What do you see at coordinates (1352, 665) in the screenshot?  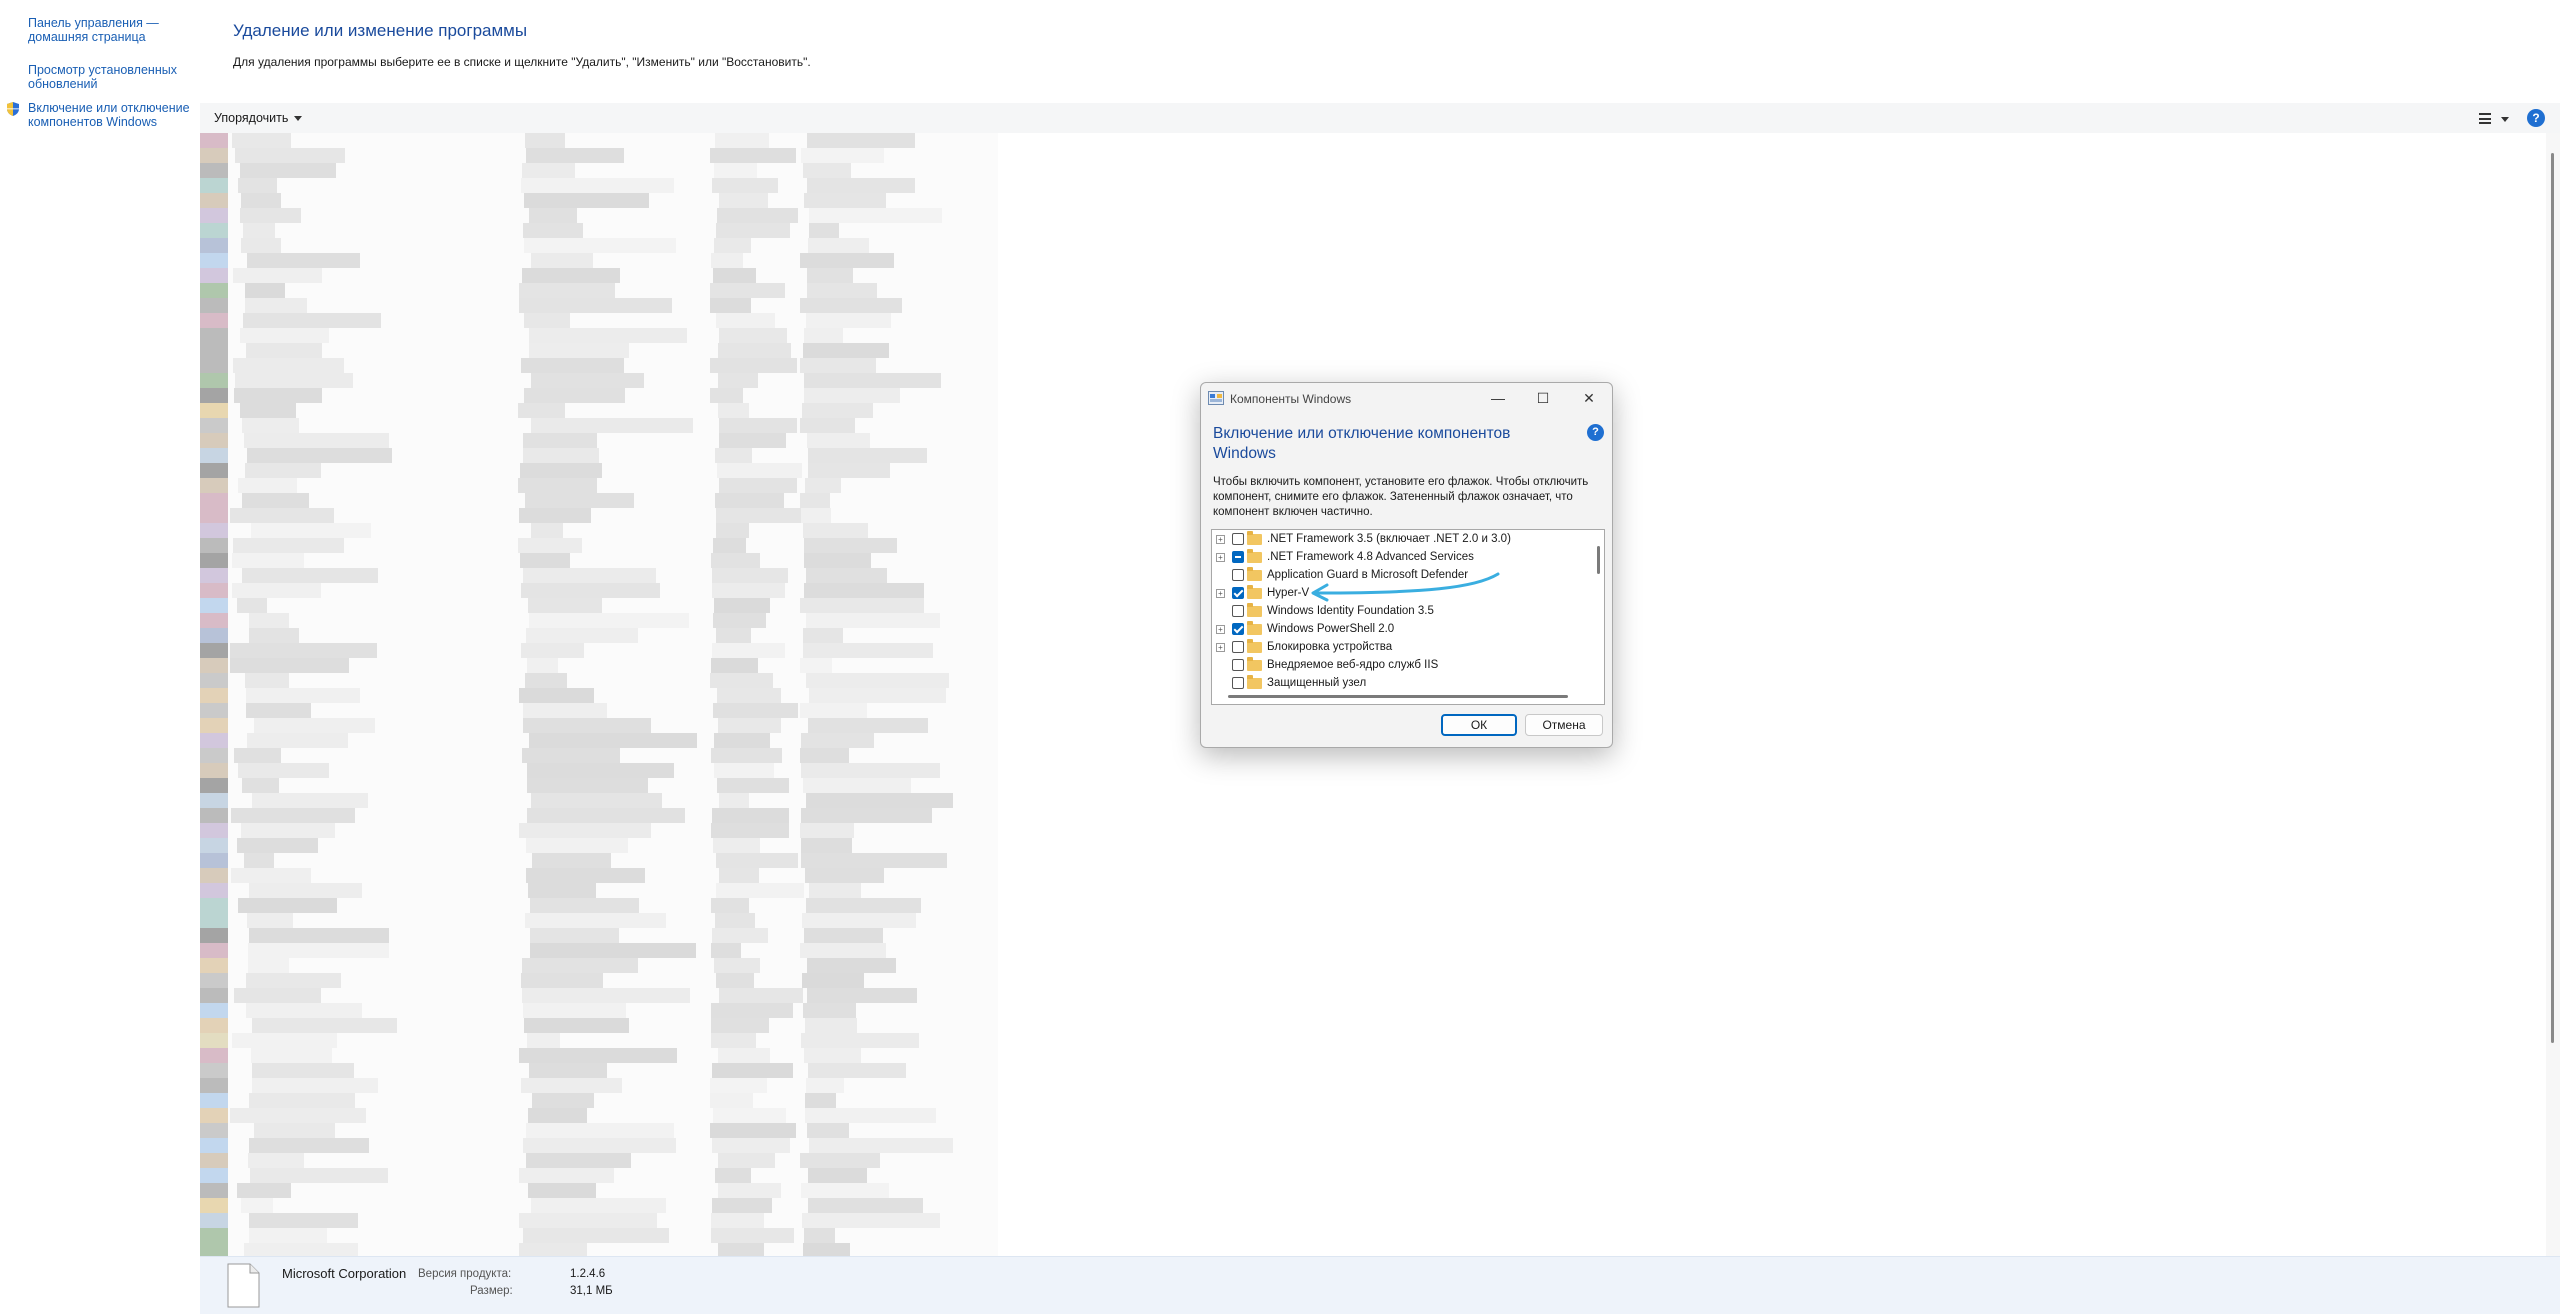 I see `feature-label: Внедряемое веб-ядро служб IIS` at bounding box center [1352, 665].